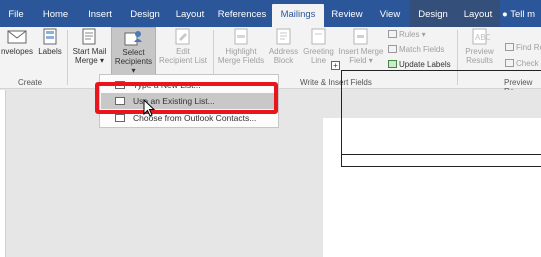 This screenshot has height=257, width=541. I want to click on lightbulb-icon: ●, so click(505, 14).